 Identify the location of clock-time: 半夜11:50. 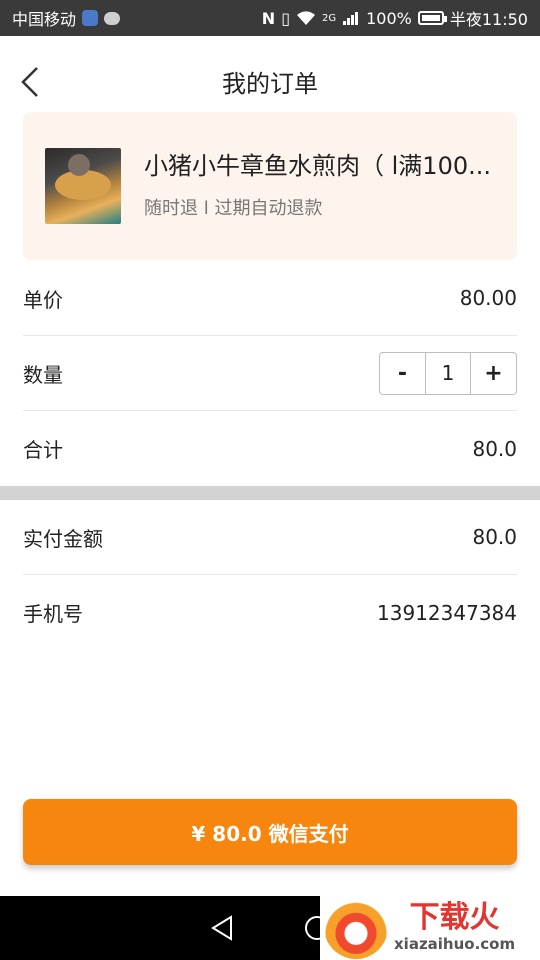
(488, 19).